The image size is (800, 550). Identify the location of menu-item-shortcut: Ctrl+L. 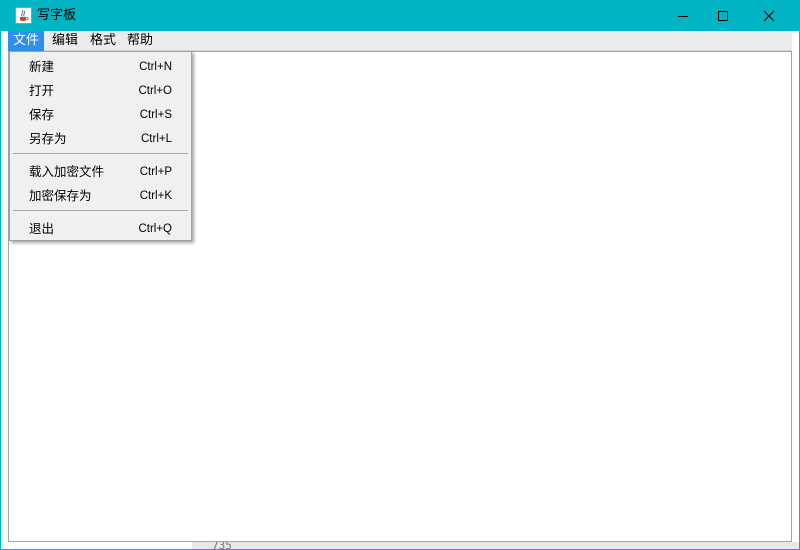
(156, 139).